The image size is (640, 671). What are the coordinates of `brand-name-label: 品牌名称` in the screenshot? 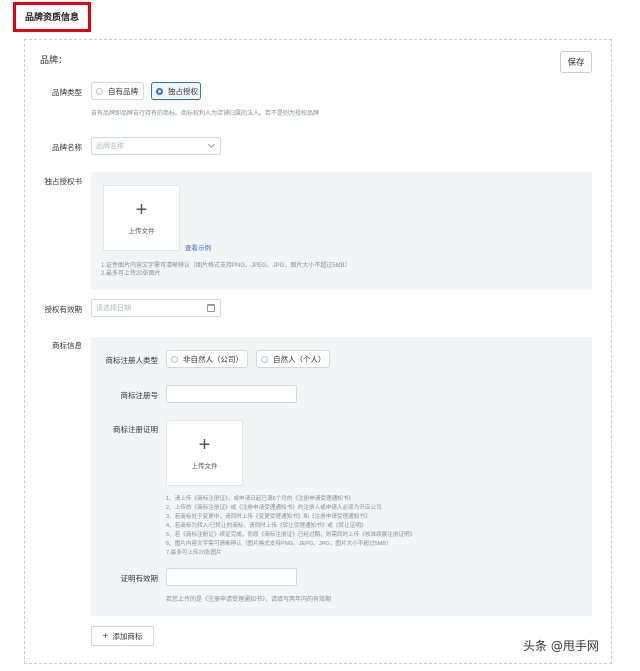 It's located at (67, 147).